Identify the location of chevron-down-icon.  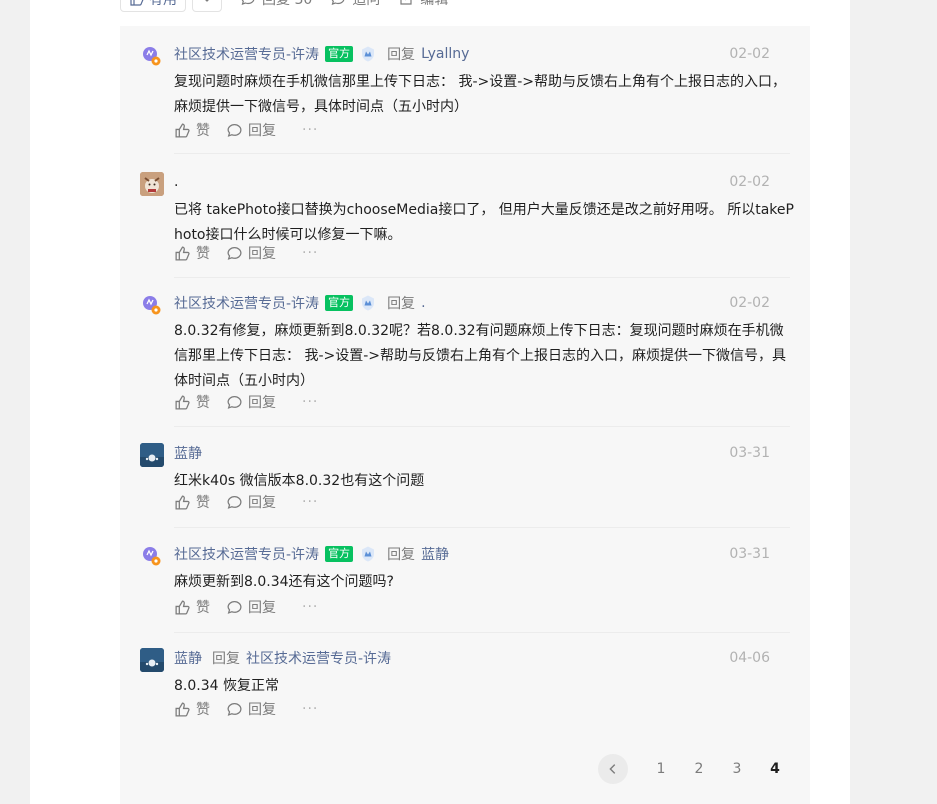
(207, 1).